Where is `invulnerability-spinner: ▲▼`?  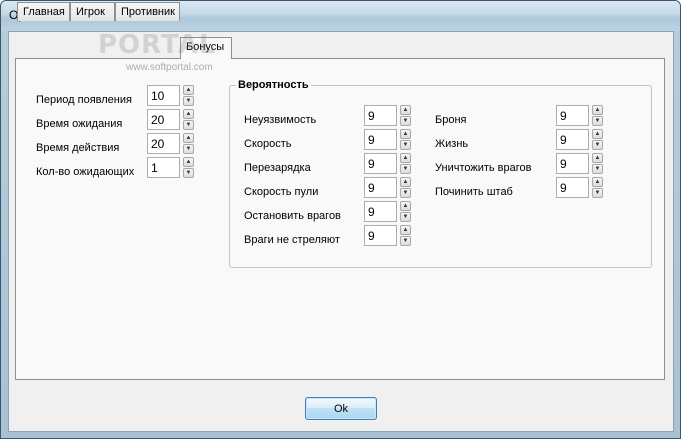
invulnerability-spinner: ▲▼ is located at coordinates (387, 115).